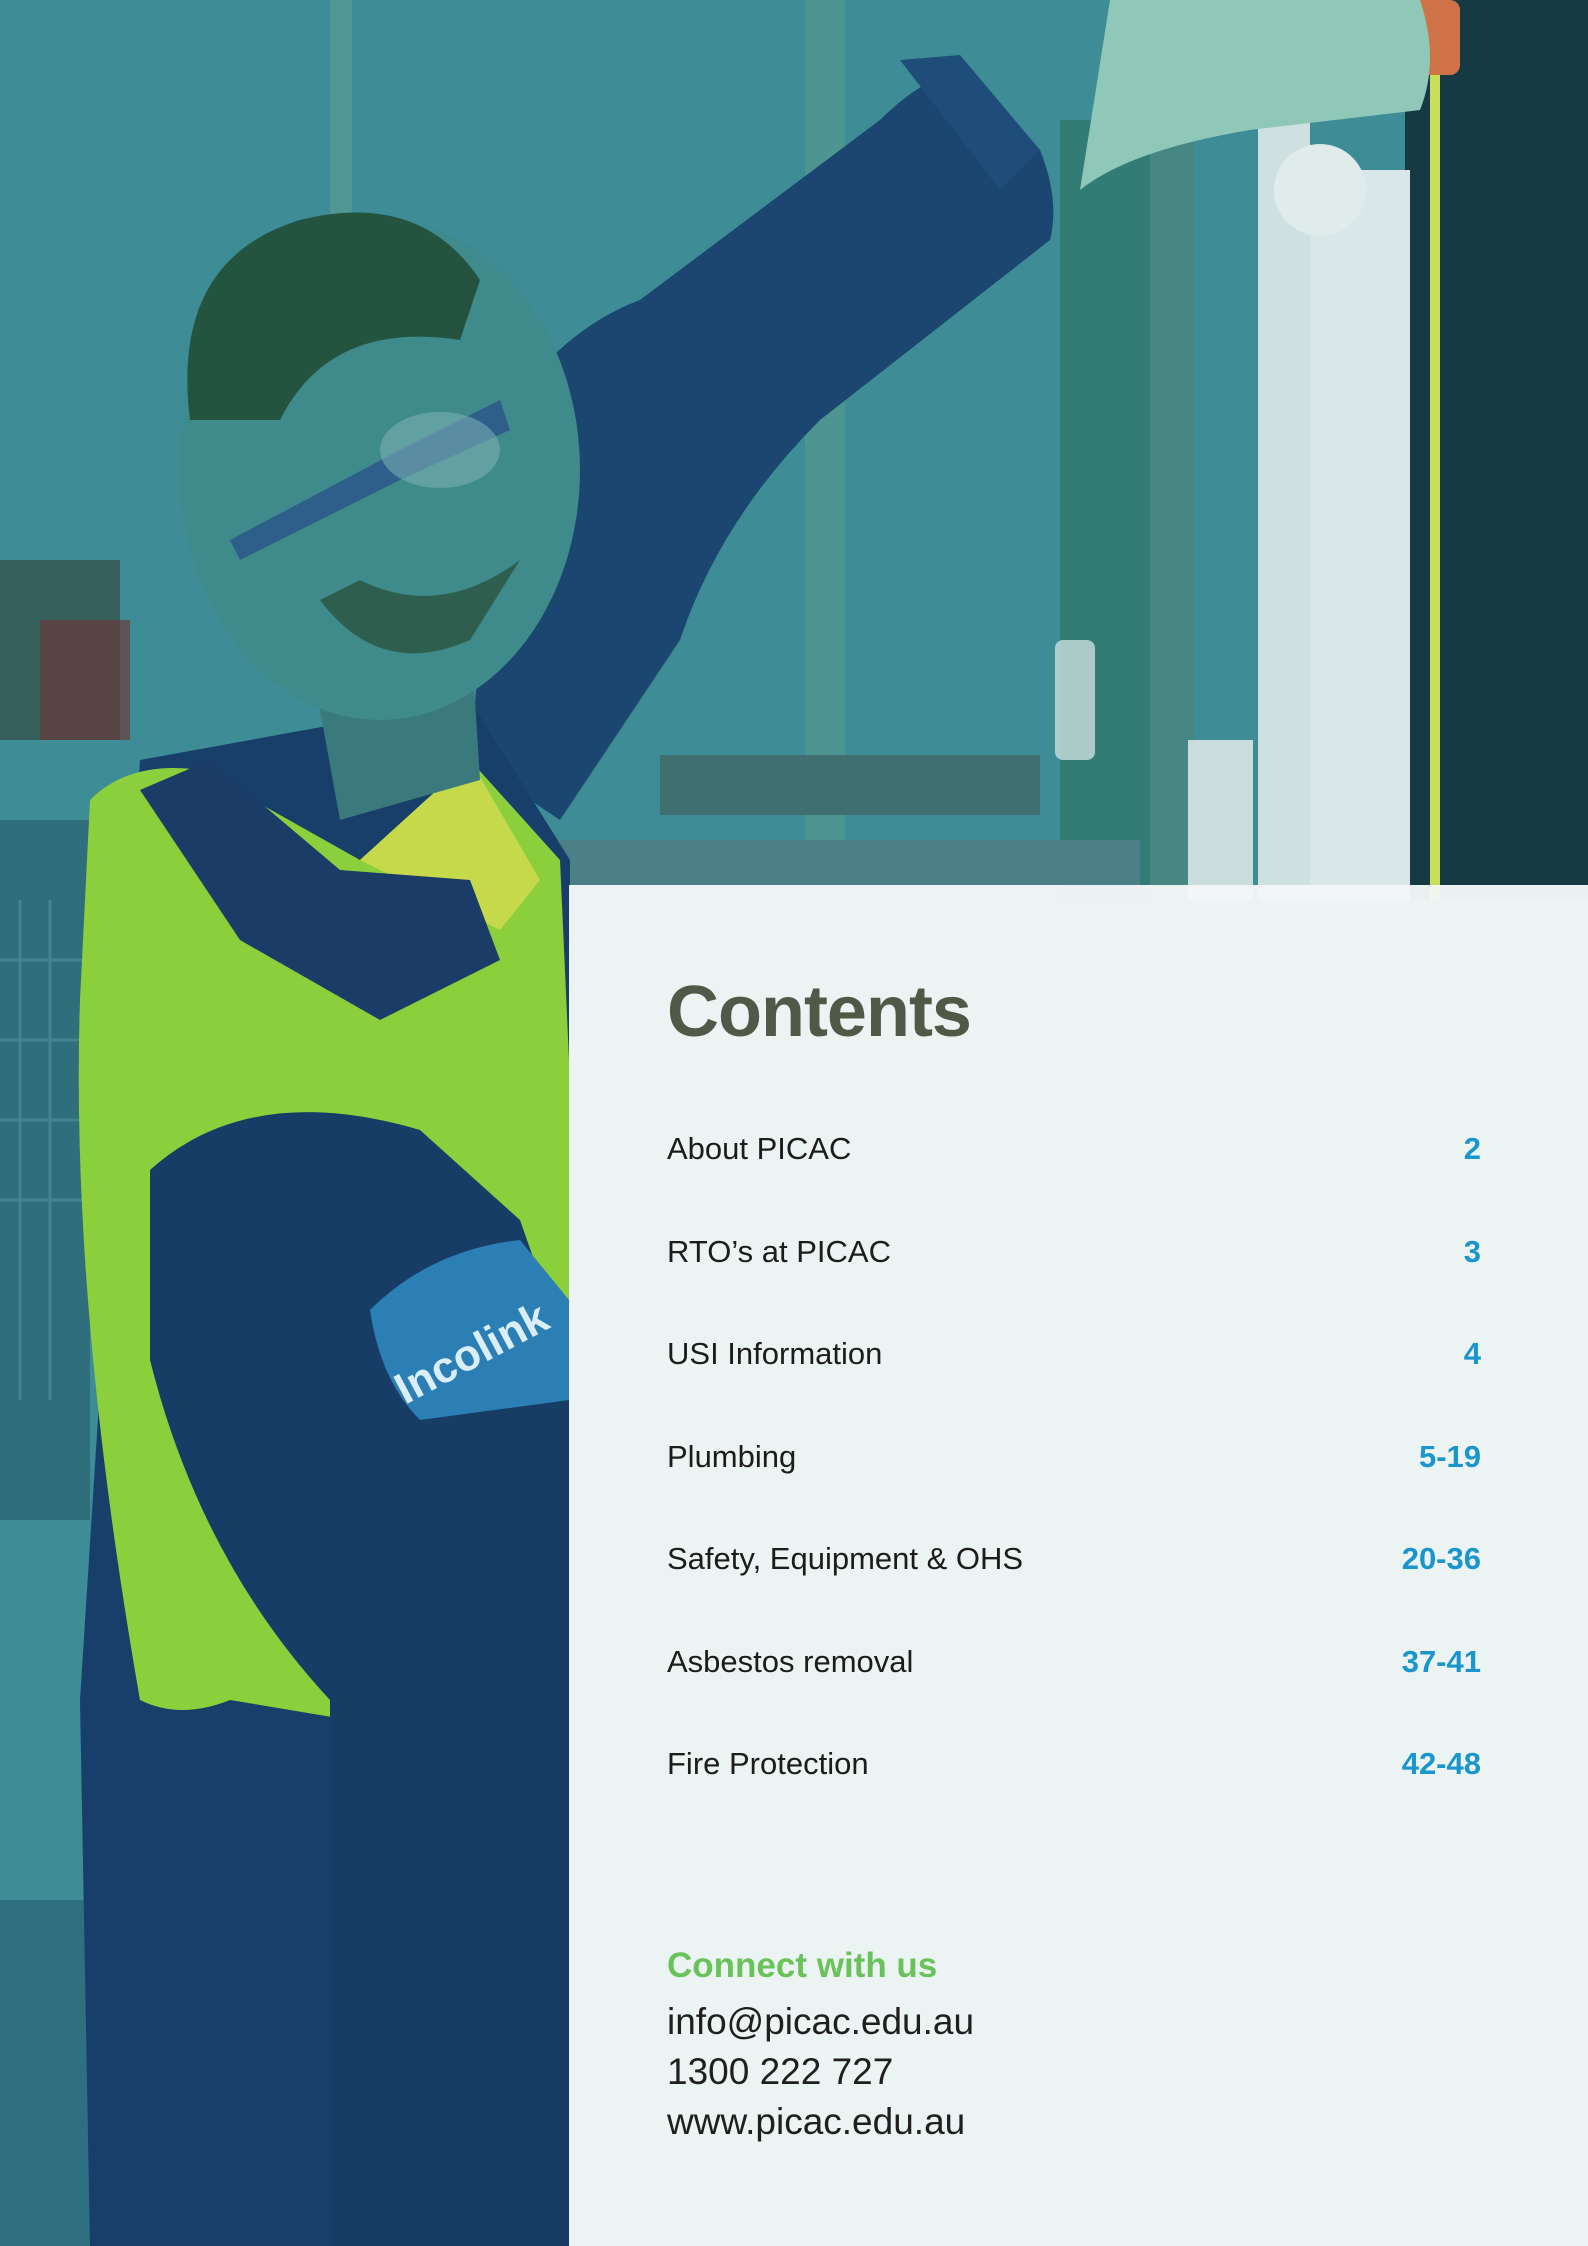  Describe the element at coordinates (779, 1251) in the screenshot. I see `toc-label: RTO’s at PICAC` at that location.